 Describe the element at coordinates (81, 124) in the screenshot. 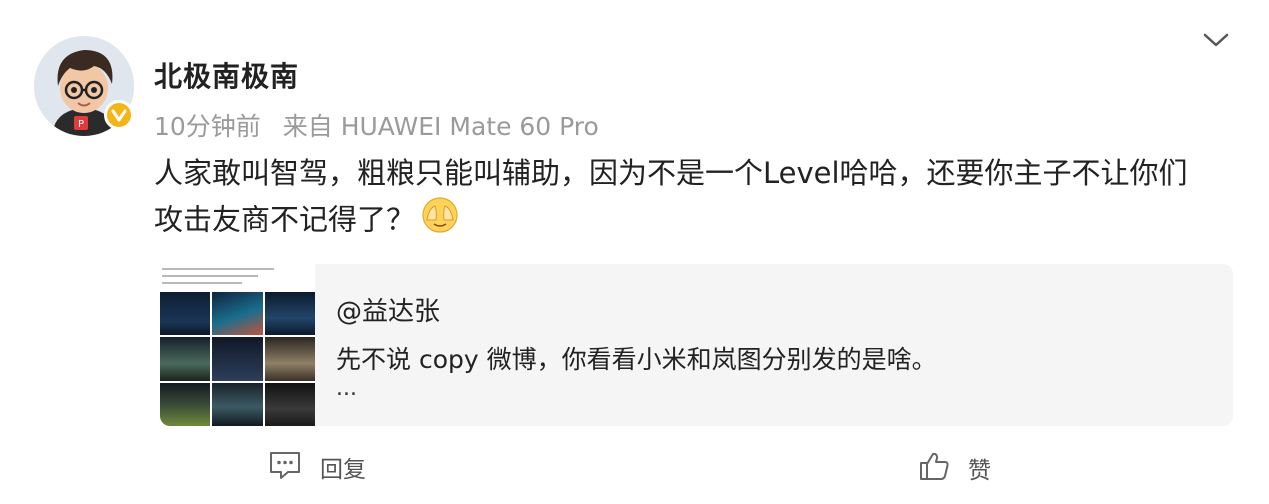

I see `svg-text: P` at that location.